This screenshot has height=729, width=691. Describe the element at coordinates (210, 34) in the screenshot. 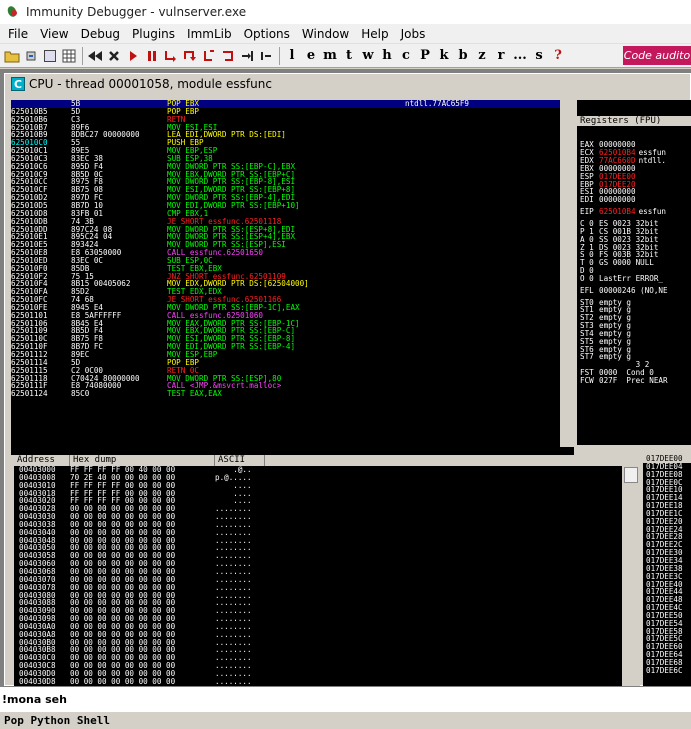

I see `menu-immlib: ImmLib` at that location.